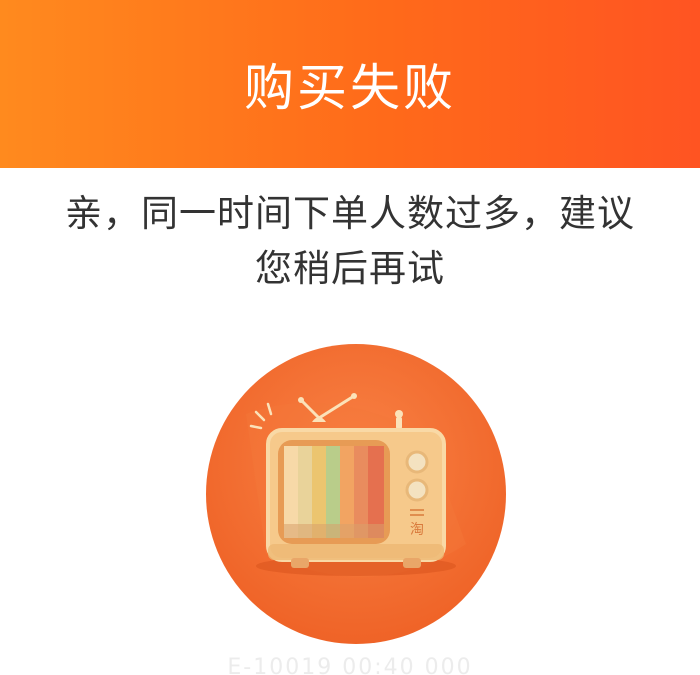 The image size is (700, 675). Describe the element at coordinates (350, 213) in the screenshot. I see `error-message-line-1: 亲，同一时间下单人数过多，建议` at that location.